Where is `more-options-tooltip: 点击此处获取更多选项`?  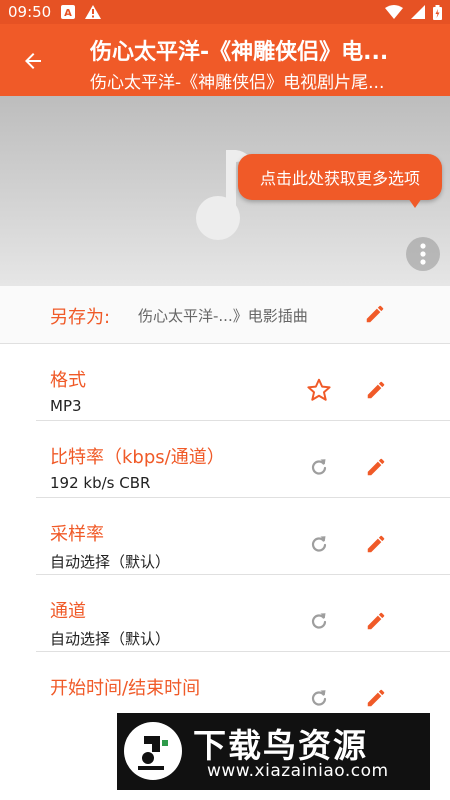
more-options-tooltip: 点击此处获取更多选项 is located at coordinates (340, 177).